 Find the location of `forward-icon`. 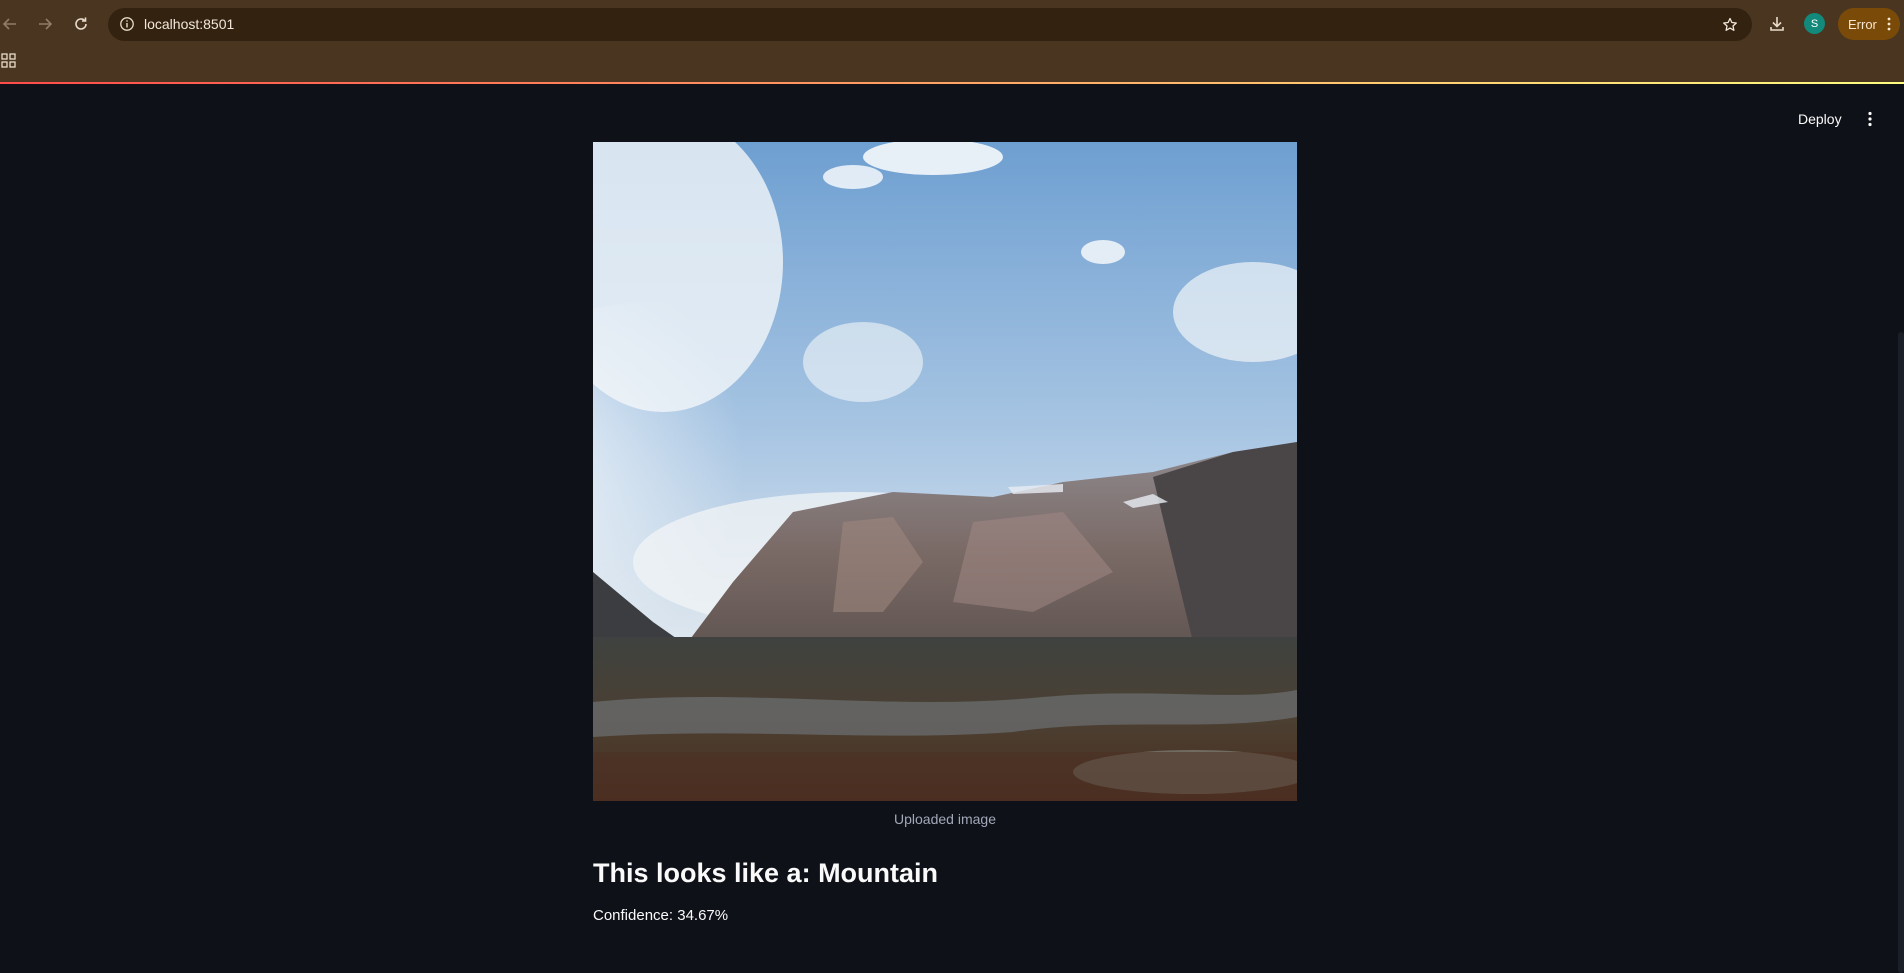

forward-icon is located at coordinates (46, 24).